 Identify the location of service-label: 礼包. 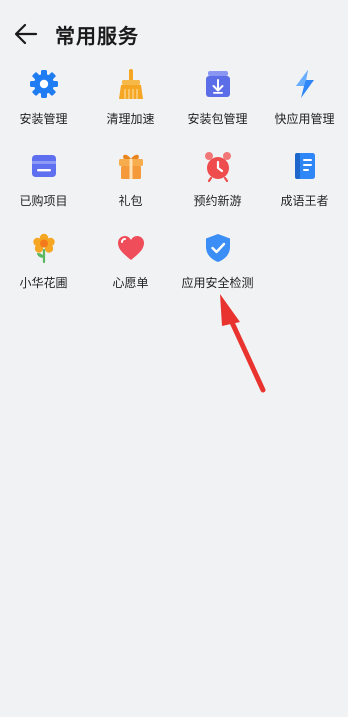
(130, 201).